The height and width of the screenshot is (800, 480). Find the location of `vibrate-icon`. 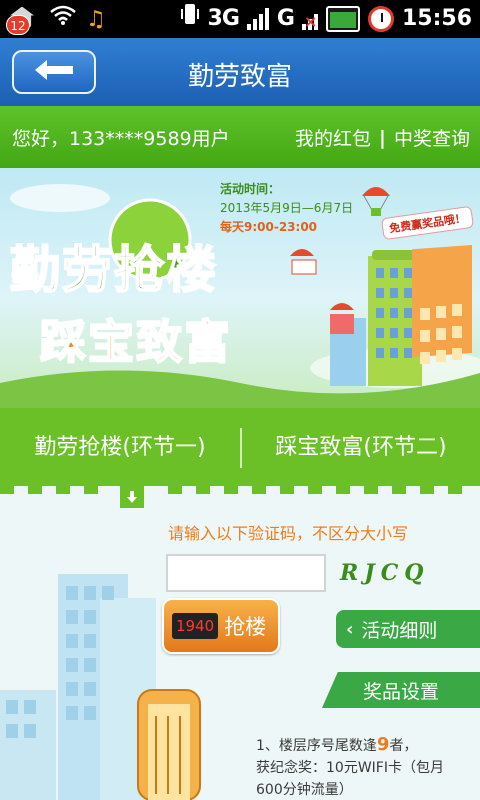

vibrate-icon is located at coordinates (190, 18).